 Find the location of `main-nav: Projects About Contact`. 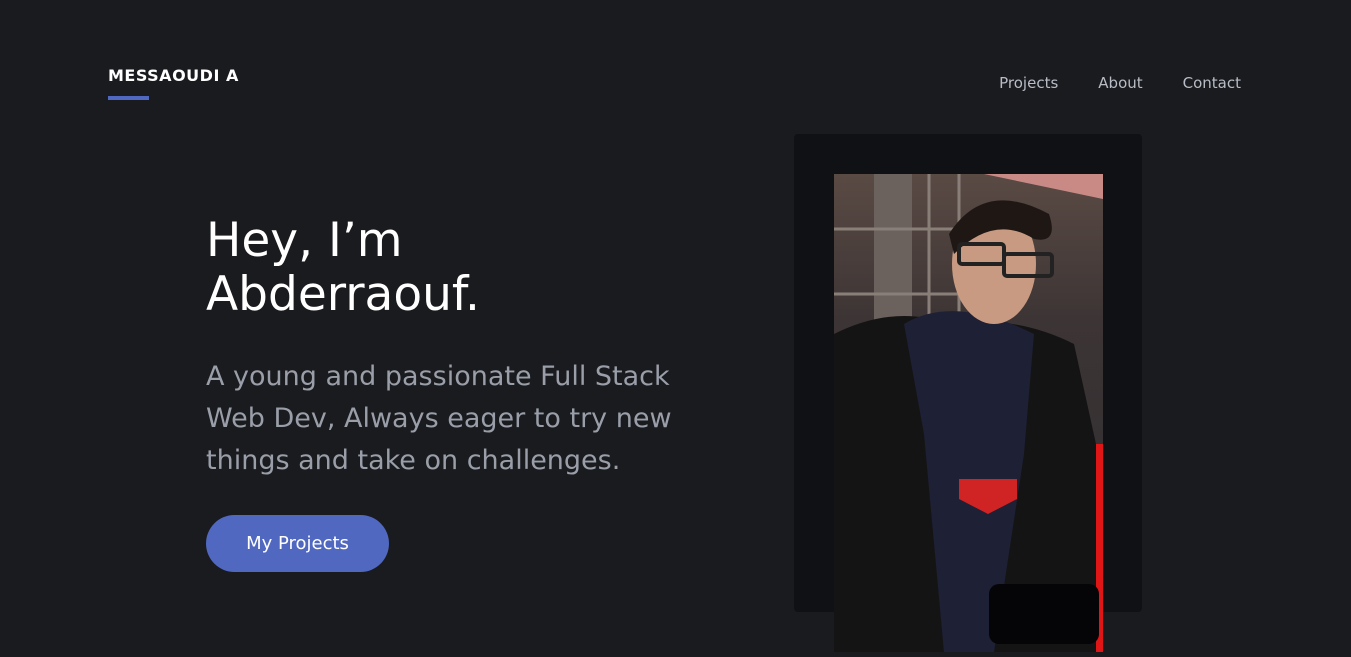

main-nav: Projects About Contact is located at coordinates (1120, 83).